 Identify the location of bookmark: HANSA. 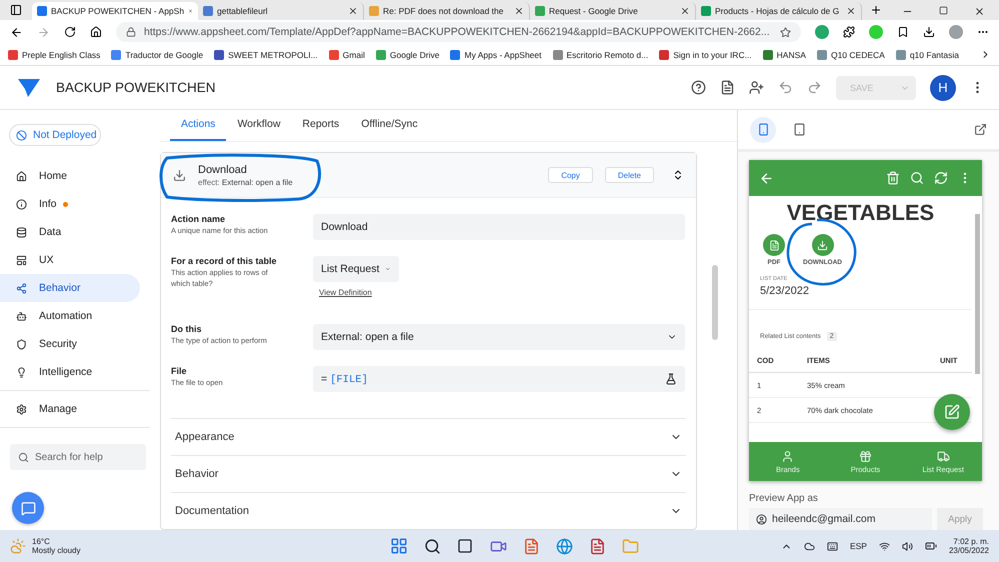
(784, 55).